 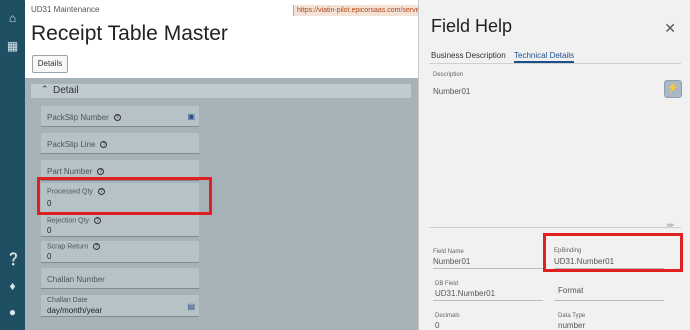 What do you see at coordinates (452, 91) in the screenshot?
I see `description-value: Number01` at bounding box center [452, 91].